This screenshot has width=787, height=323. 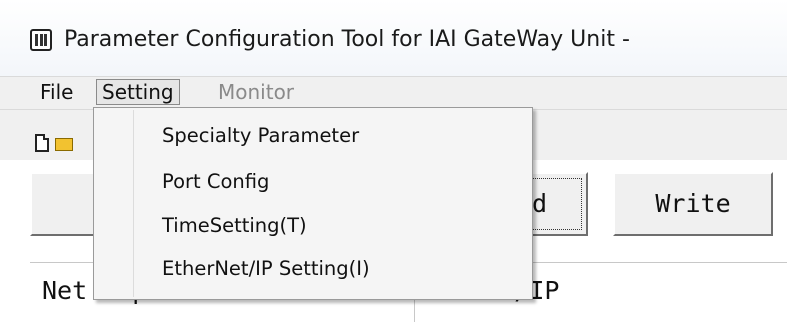 What do you see at coordinates (56, 92) in the screenshot?
I see `menu-file: File` at bounding box center [56, 92].